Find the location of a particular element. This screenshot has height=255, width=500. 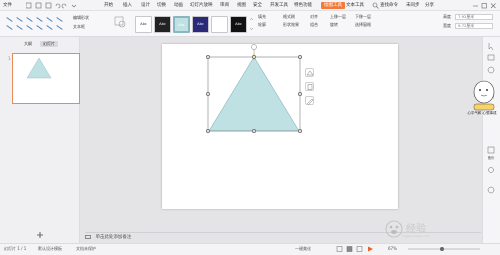

file-menu: 文件 is located at coordinates (7, 5).